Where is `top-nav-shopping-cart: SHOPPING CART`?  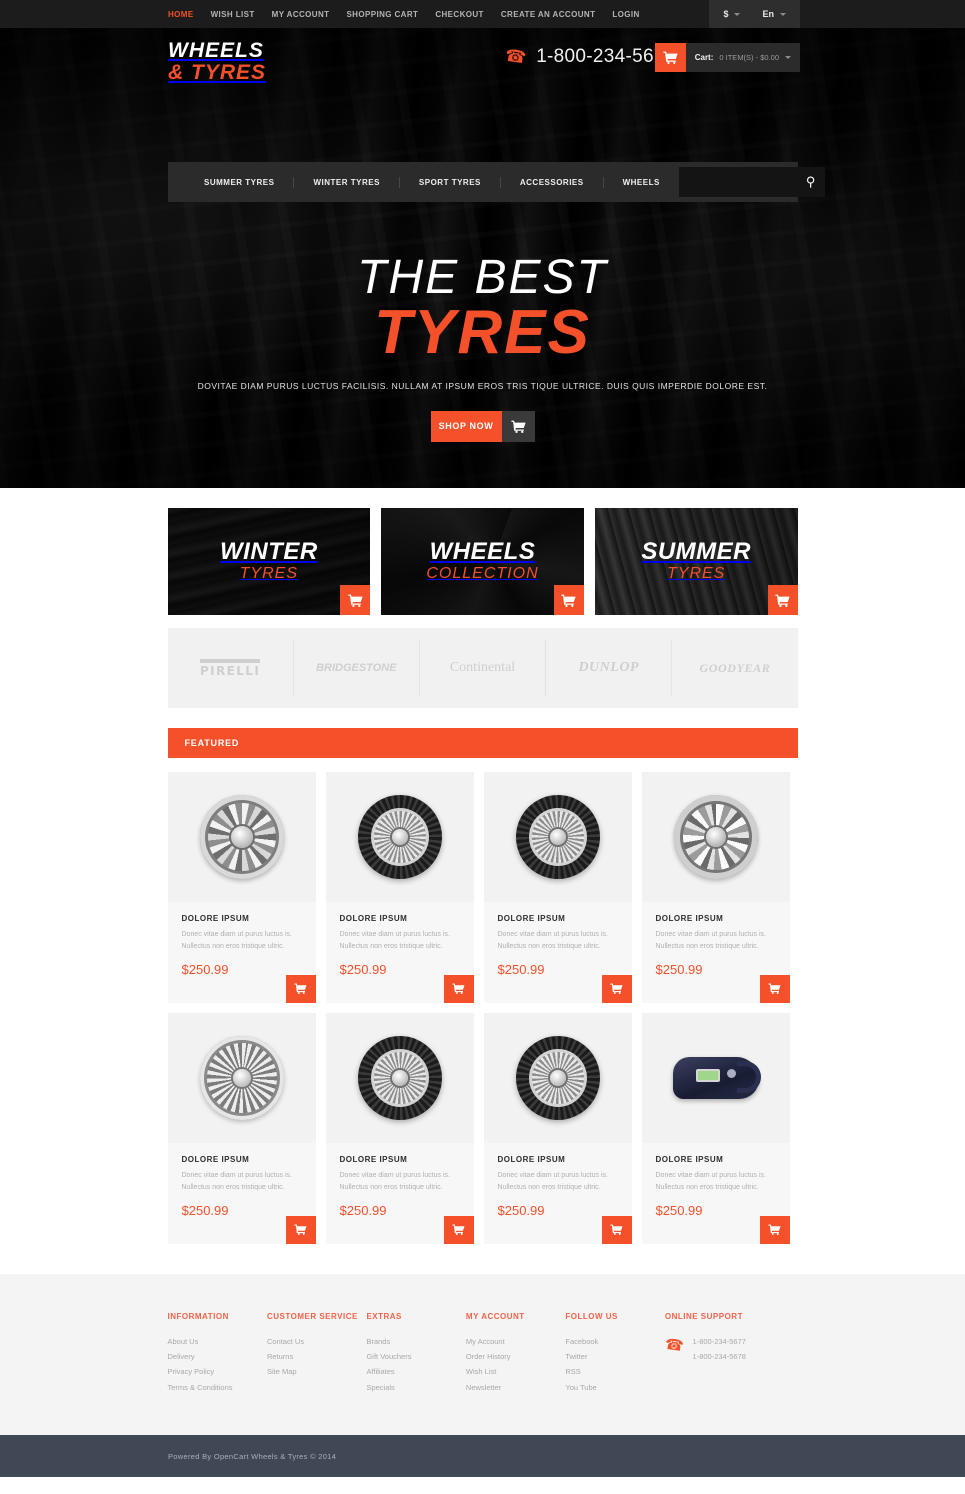 top-nav-shopping-cart: SHOPPING CART is located at coordinates (382, 14).